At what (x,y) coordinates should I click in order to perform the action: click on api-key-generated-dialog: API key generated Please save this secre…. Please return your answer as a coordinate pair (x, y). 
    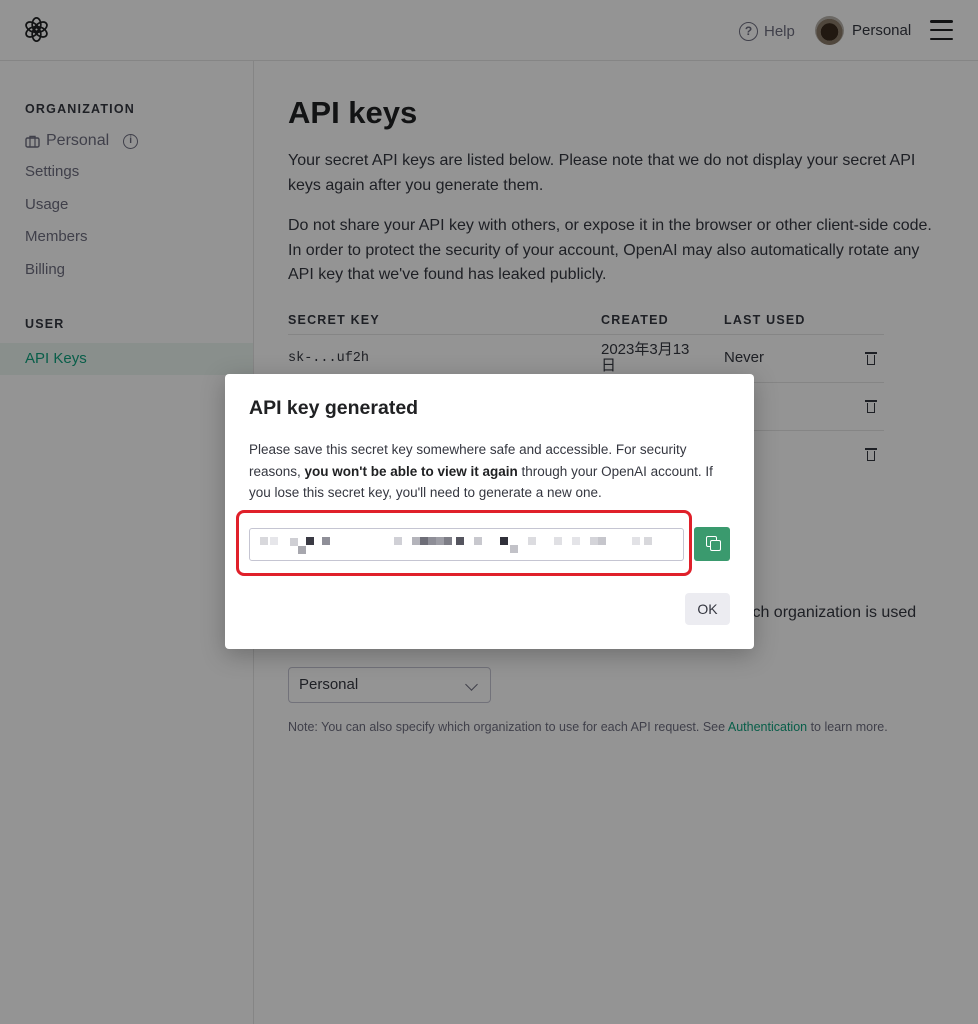
    Looking at the image, I should click on (489, 511).